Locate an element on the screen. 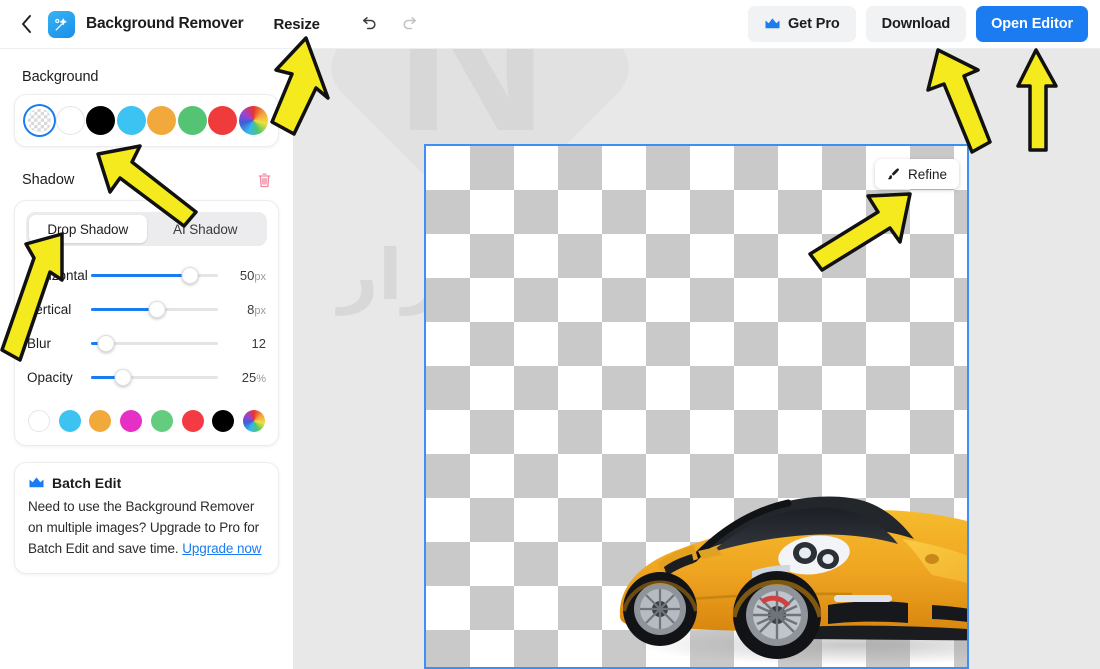 The image size is (1100, 669). undo-button is located at coordinates (369, 24).